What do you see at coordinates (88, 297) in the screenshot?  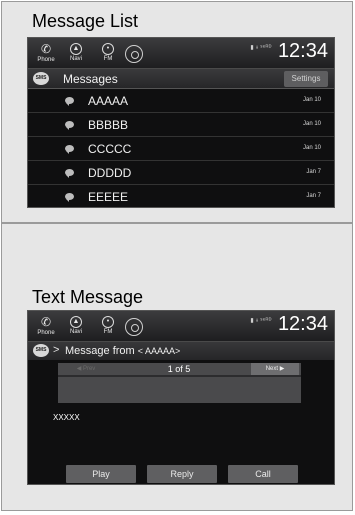 I see `section-title-text-message: Text Message` at bounding box center [88, 297].